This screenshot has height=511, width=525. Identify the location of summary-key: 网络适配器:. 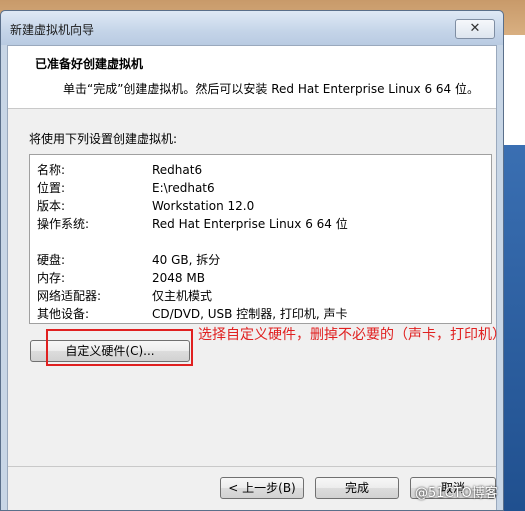
(69, 296).